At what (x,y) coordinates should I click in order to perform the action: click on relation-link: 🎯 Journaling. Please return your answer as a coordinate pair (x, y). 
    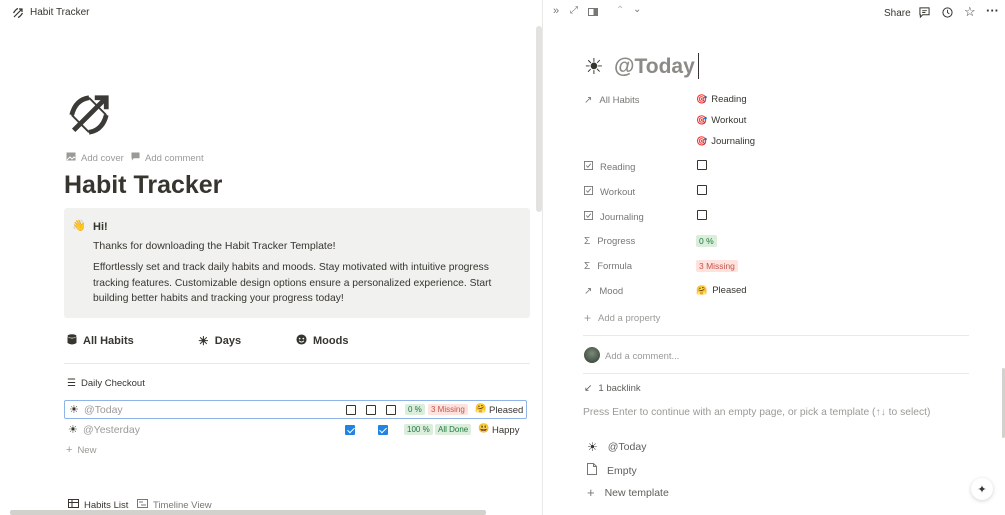
    Looking at the image, I should click on (725, 141).